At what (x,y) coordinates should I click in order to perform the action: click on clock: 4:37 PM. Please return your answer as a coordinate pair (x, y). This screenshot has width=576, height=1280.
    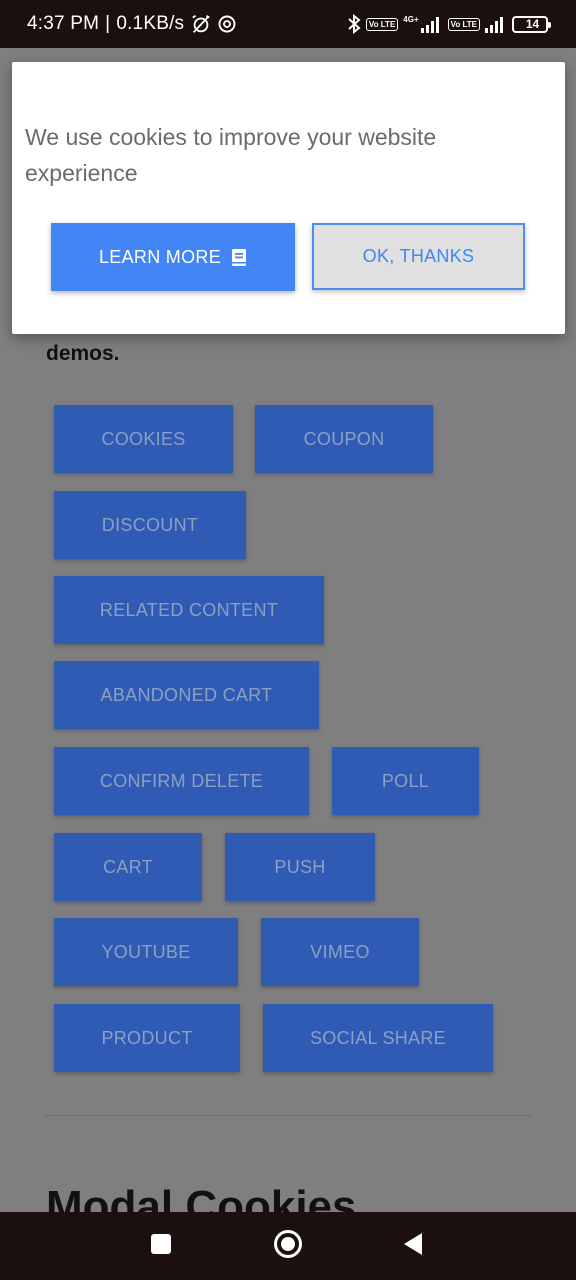
    Looking at the image, I should click on (63, 23).